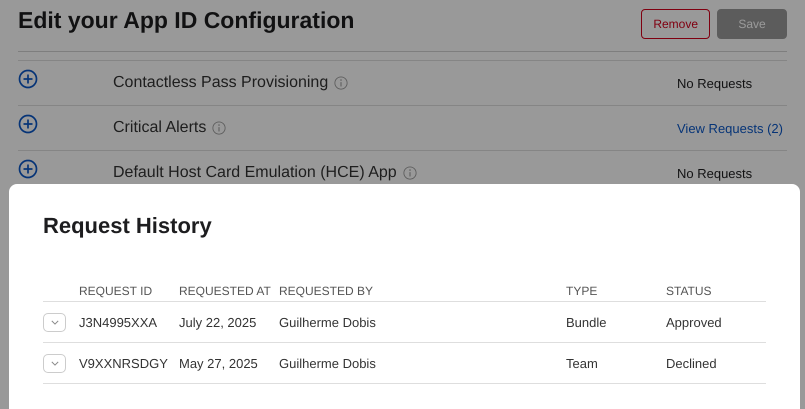 The image size is (805, 409). Describe the element at coordinates (582, 291) in the screenshot. I see `column-header: TYPE` at that location.